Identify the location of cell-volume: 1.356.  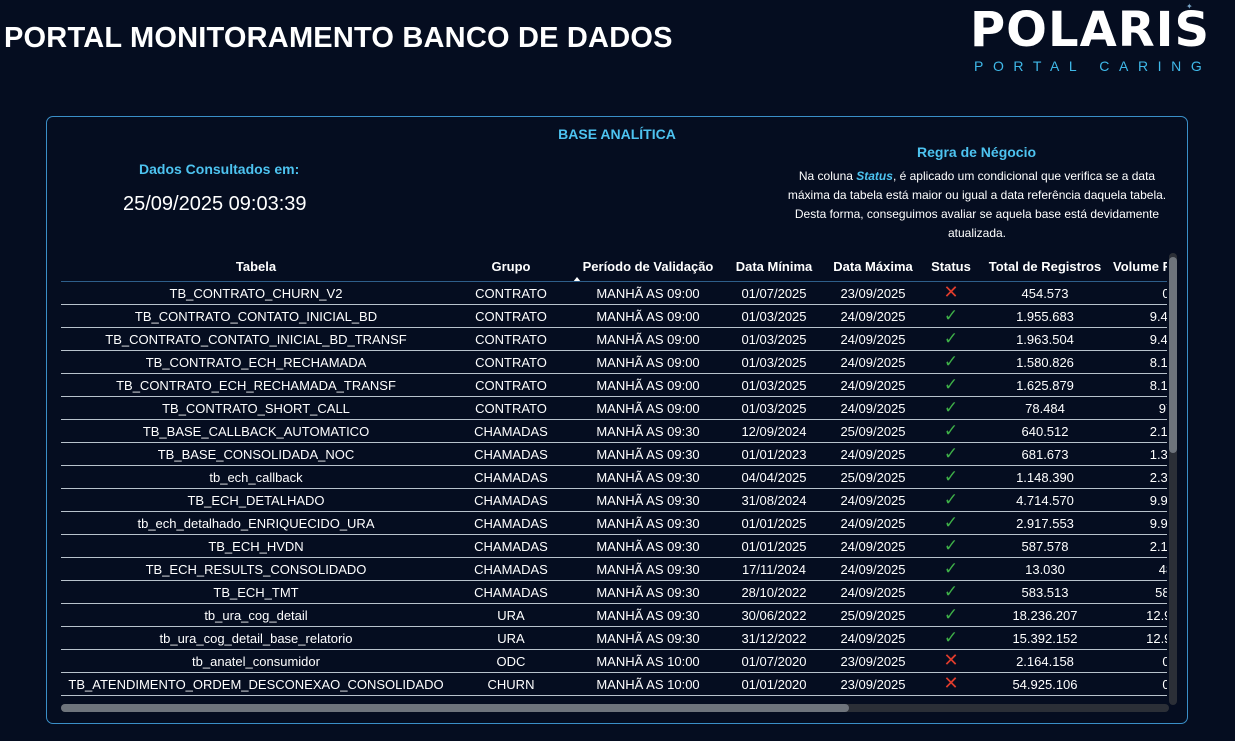
(1139, 454).